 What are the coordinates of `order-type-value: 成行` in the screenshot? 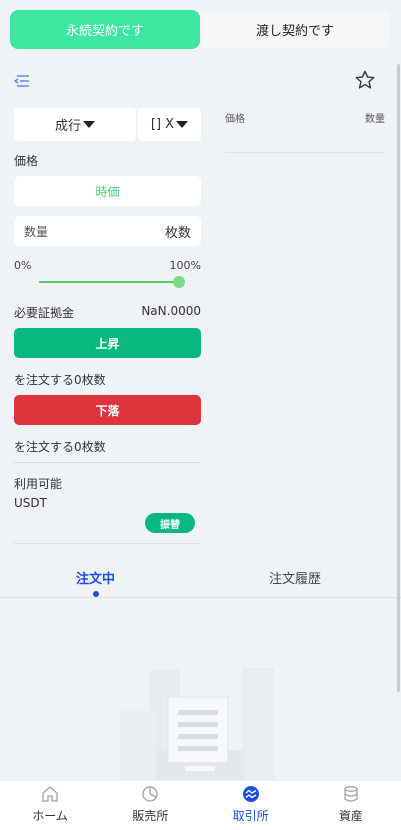 It's located at (67, 126).